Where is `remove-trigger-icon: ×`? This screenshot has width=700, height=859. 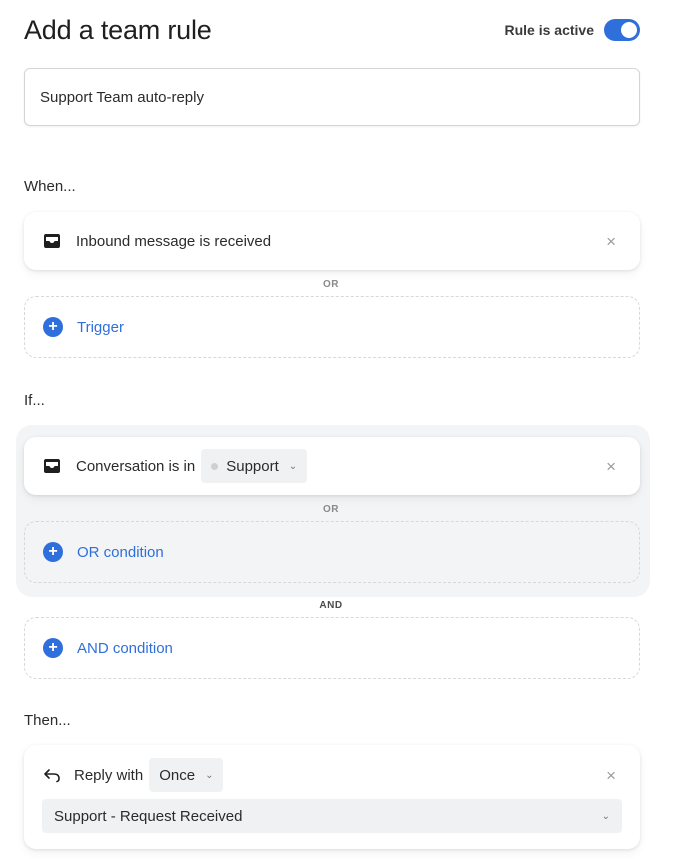
remove-trigger-icon: × is located at coordinates (611, 241).